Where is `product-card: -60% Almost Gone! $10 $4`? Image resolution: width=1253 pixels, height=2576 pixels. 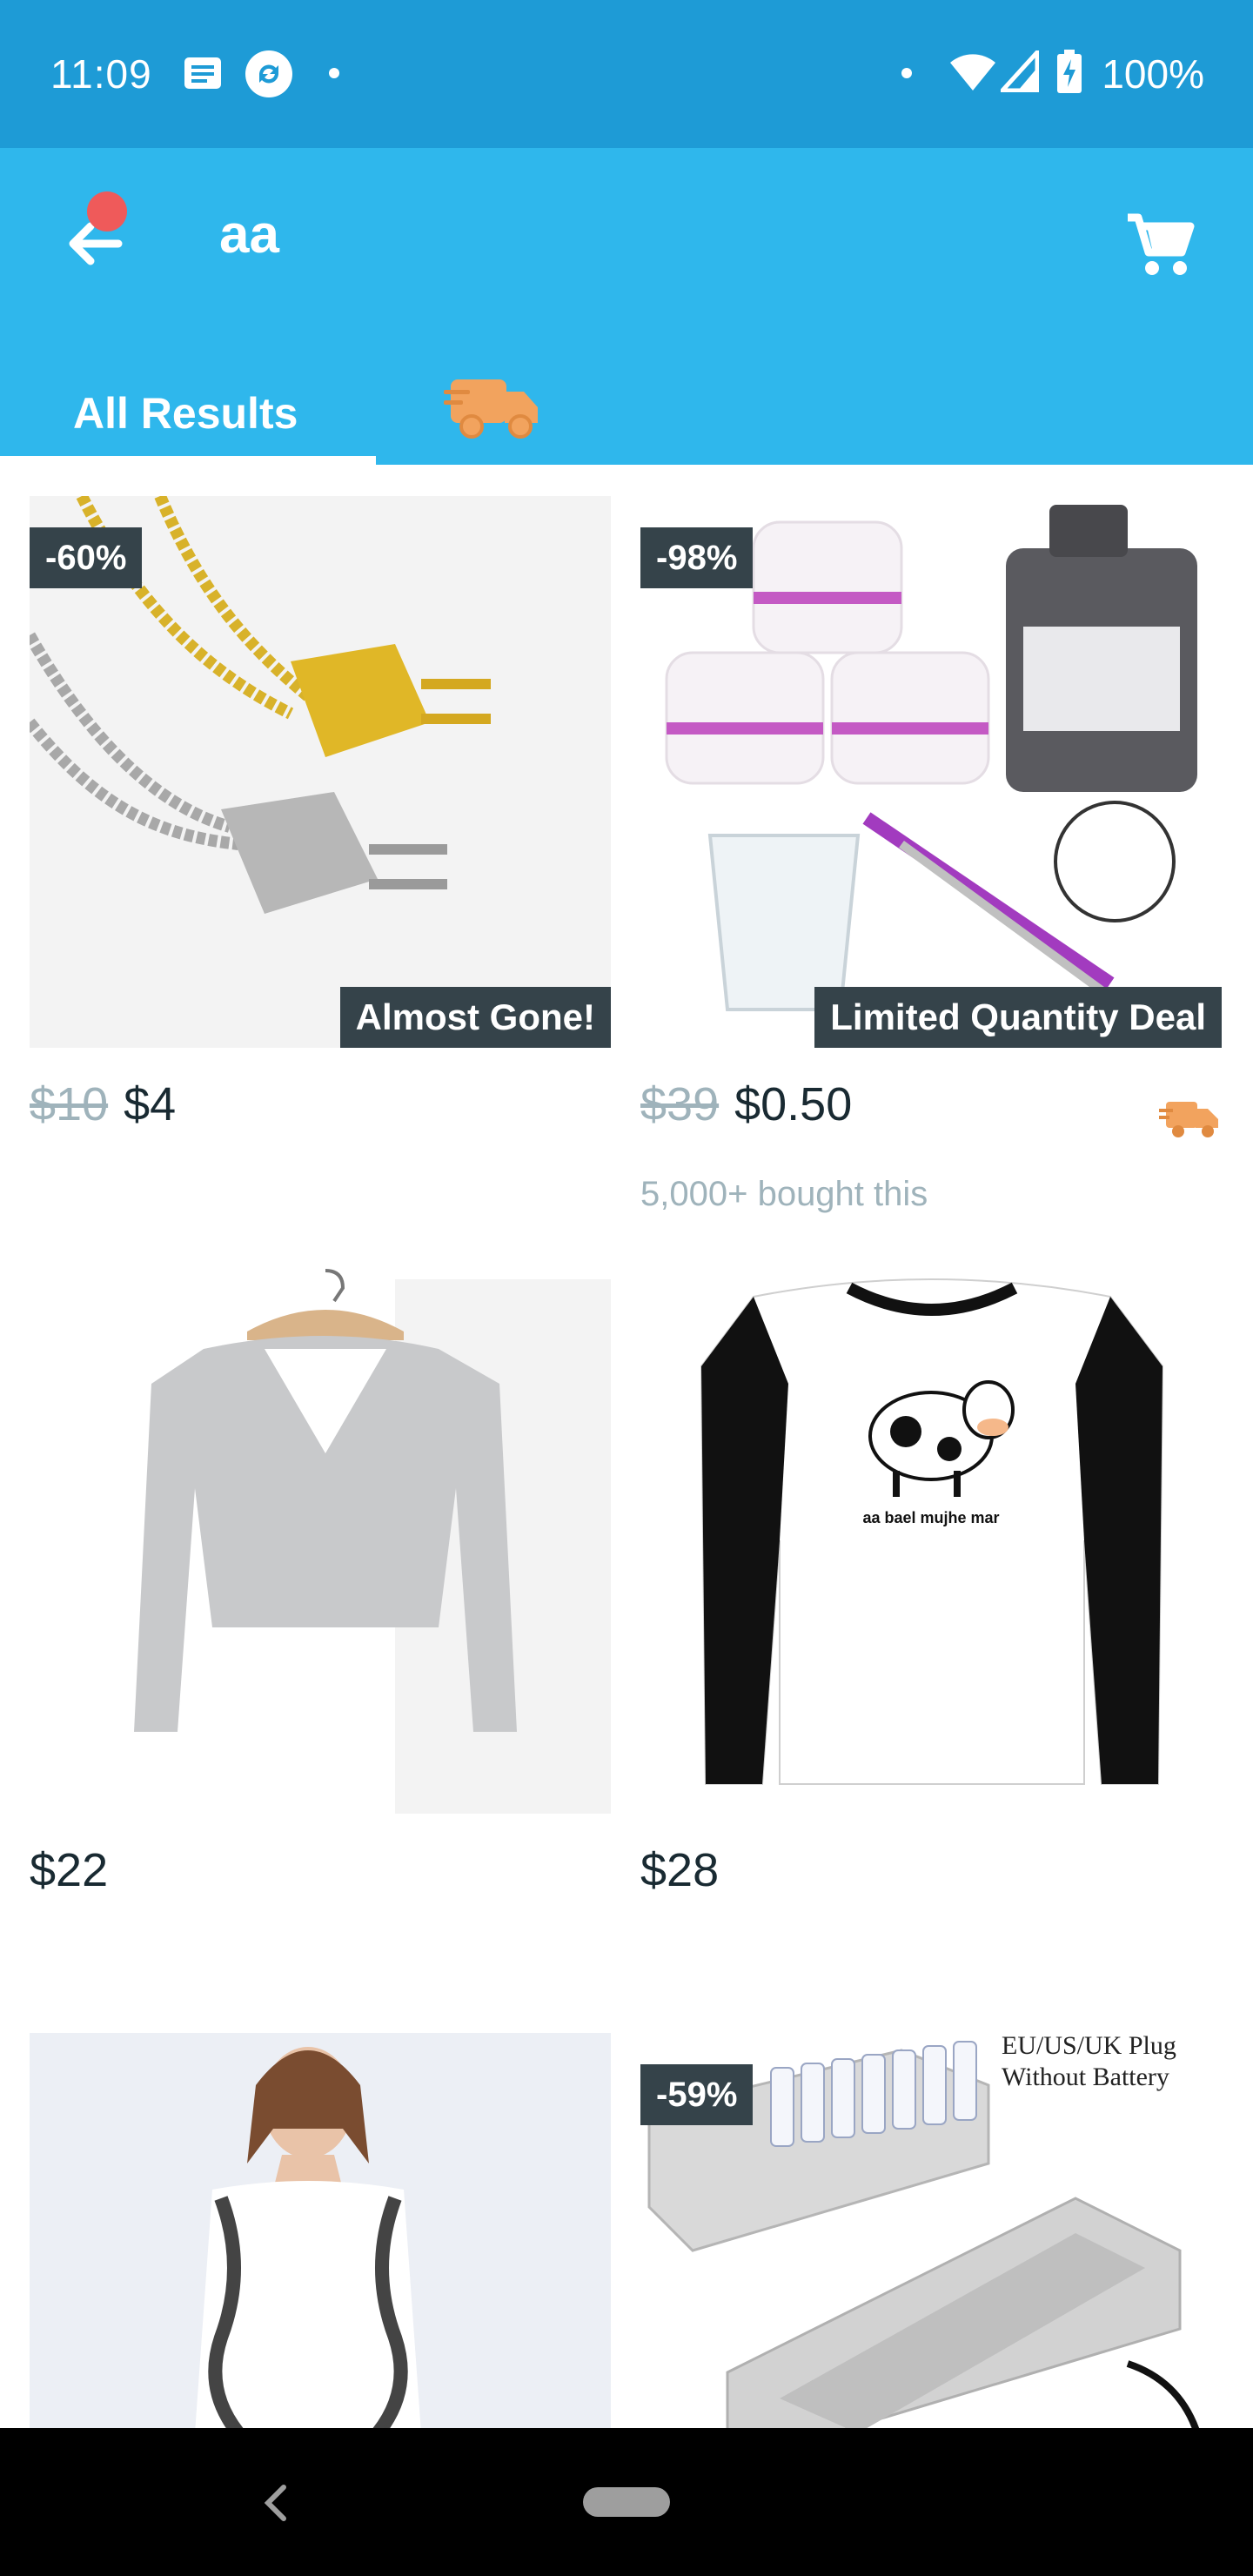 product-card: -60% Almost Gone! $10 $4 is located at coordinates (320, 853).